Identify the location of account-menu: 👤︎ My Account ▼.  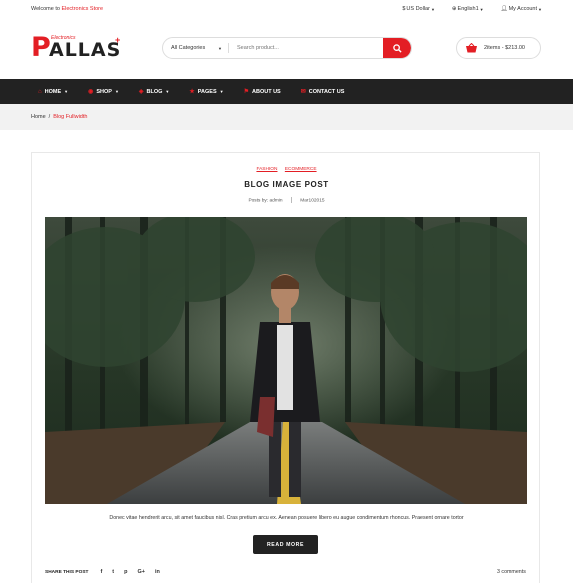
(521, 9).